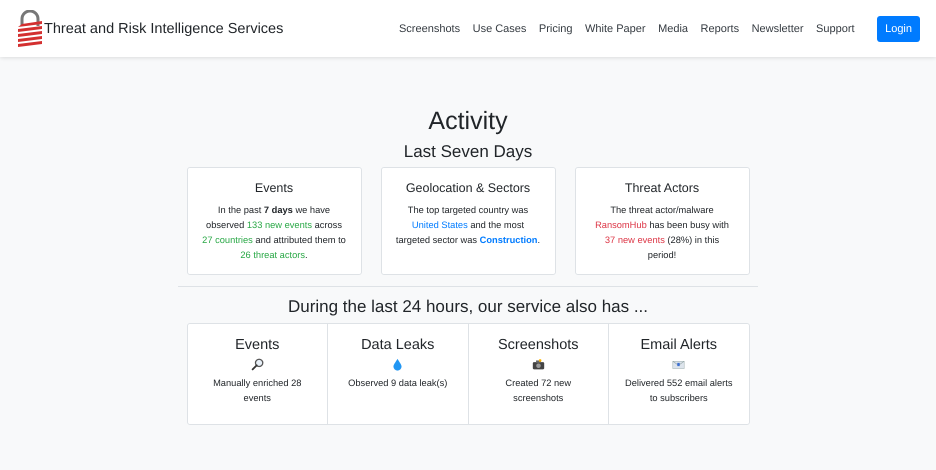 Image resolution: width=936 pixels, height=470 pixels. What do you see at coordinates (679, 364) in the screenshot?
I see `envelope-icon` at bounding box center [679, 364].